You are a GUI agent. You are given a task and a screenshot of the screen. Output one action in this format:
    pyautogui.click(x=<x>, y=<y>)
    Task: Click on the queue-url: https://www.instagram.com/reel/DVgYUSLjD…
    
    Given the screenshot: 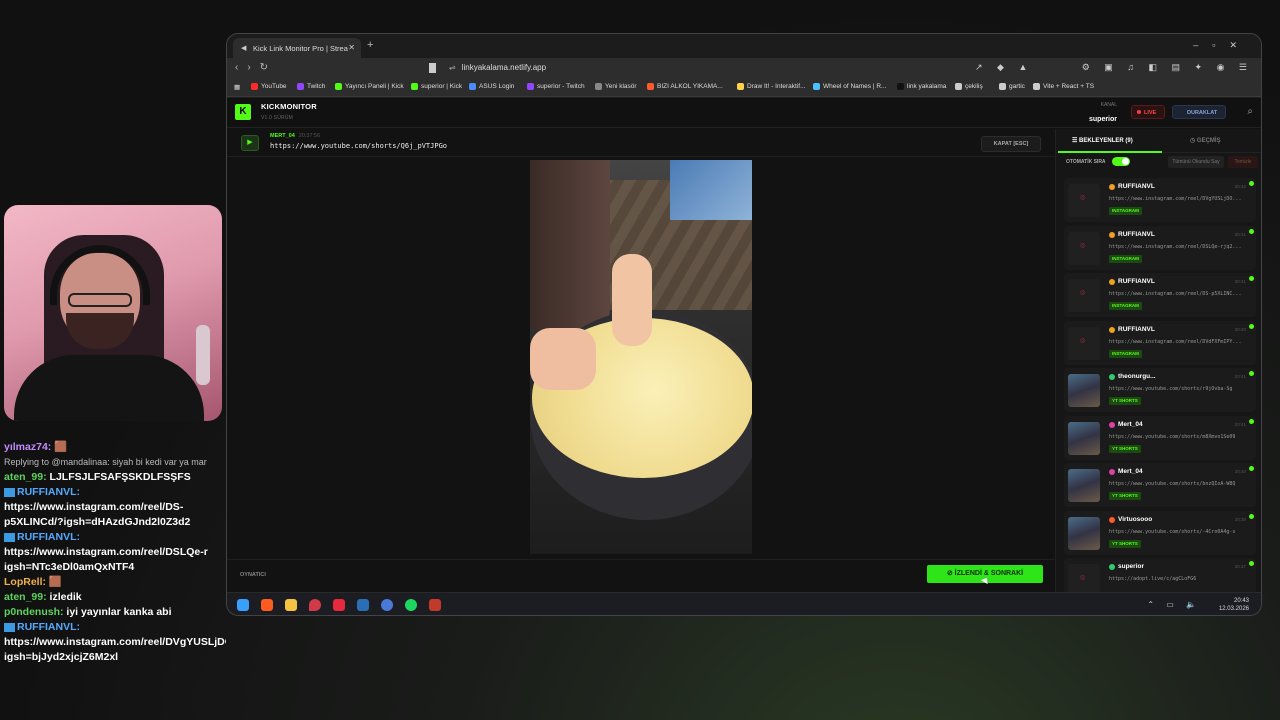 What is the action you would take?
    pyautogui.click(x=1180, y=199)
    